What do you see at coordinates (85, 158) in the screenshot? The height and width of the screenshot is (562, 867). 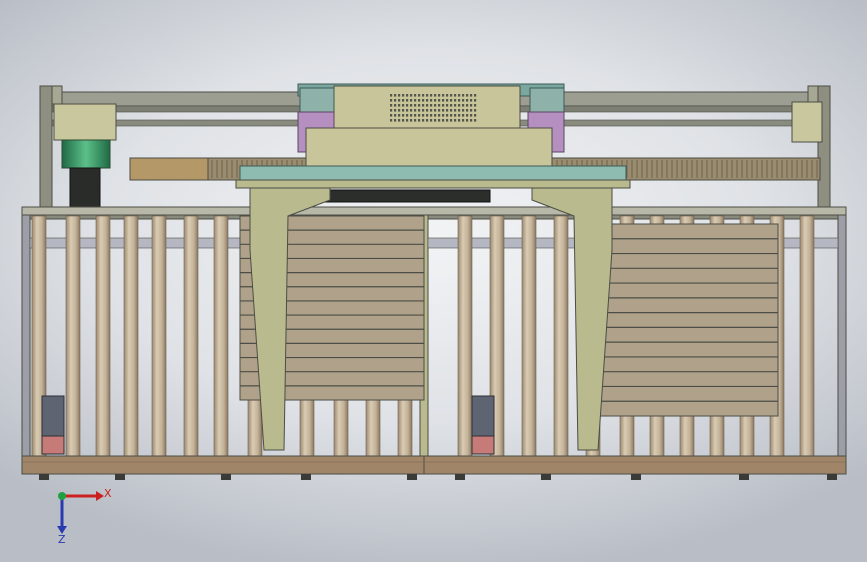 I see `left-drive-motor` at bounding box center [85, 158].